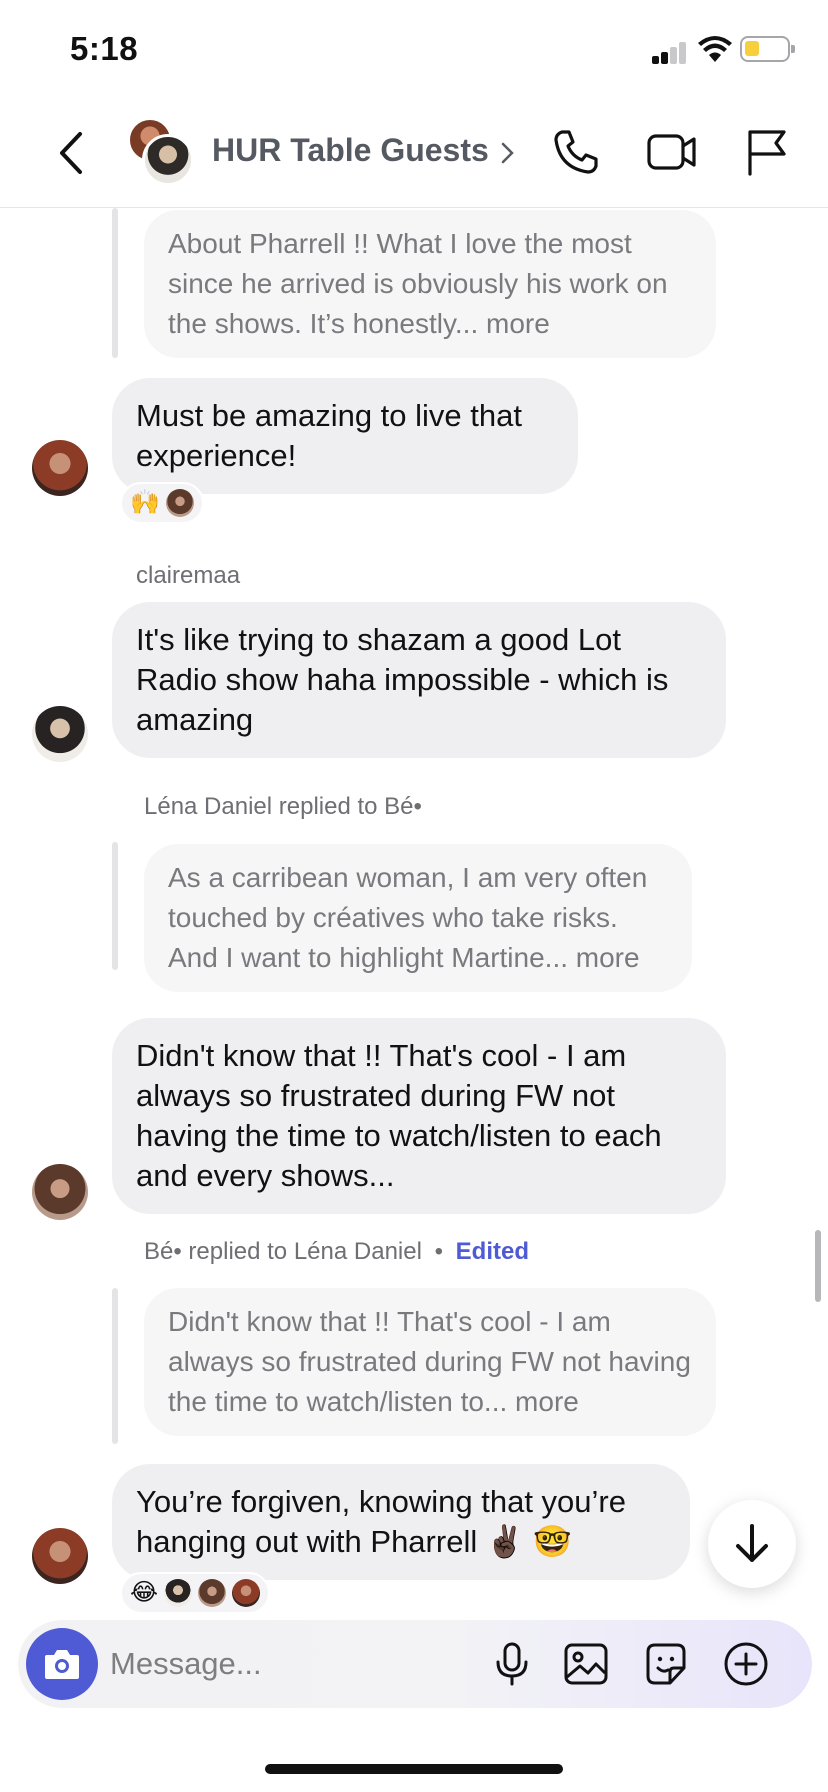 The height and width of the screenshot is (1792, 828). I want to click on status-time: 5:18, so click(104, 48).